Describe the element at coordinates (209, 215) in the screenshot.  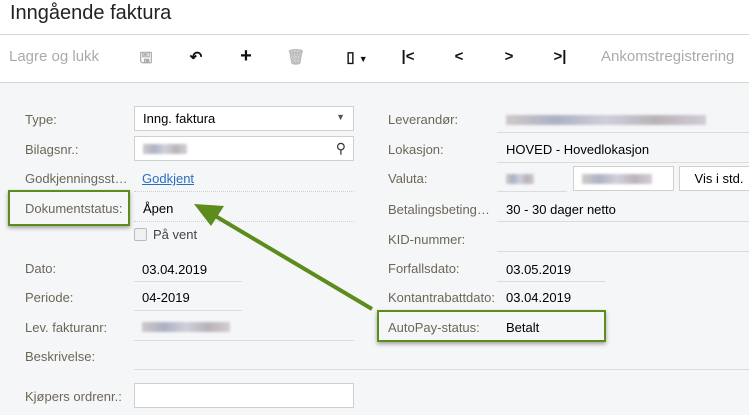
I see `arrow-head` at that location.